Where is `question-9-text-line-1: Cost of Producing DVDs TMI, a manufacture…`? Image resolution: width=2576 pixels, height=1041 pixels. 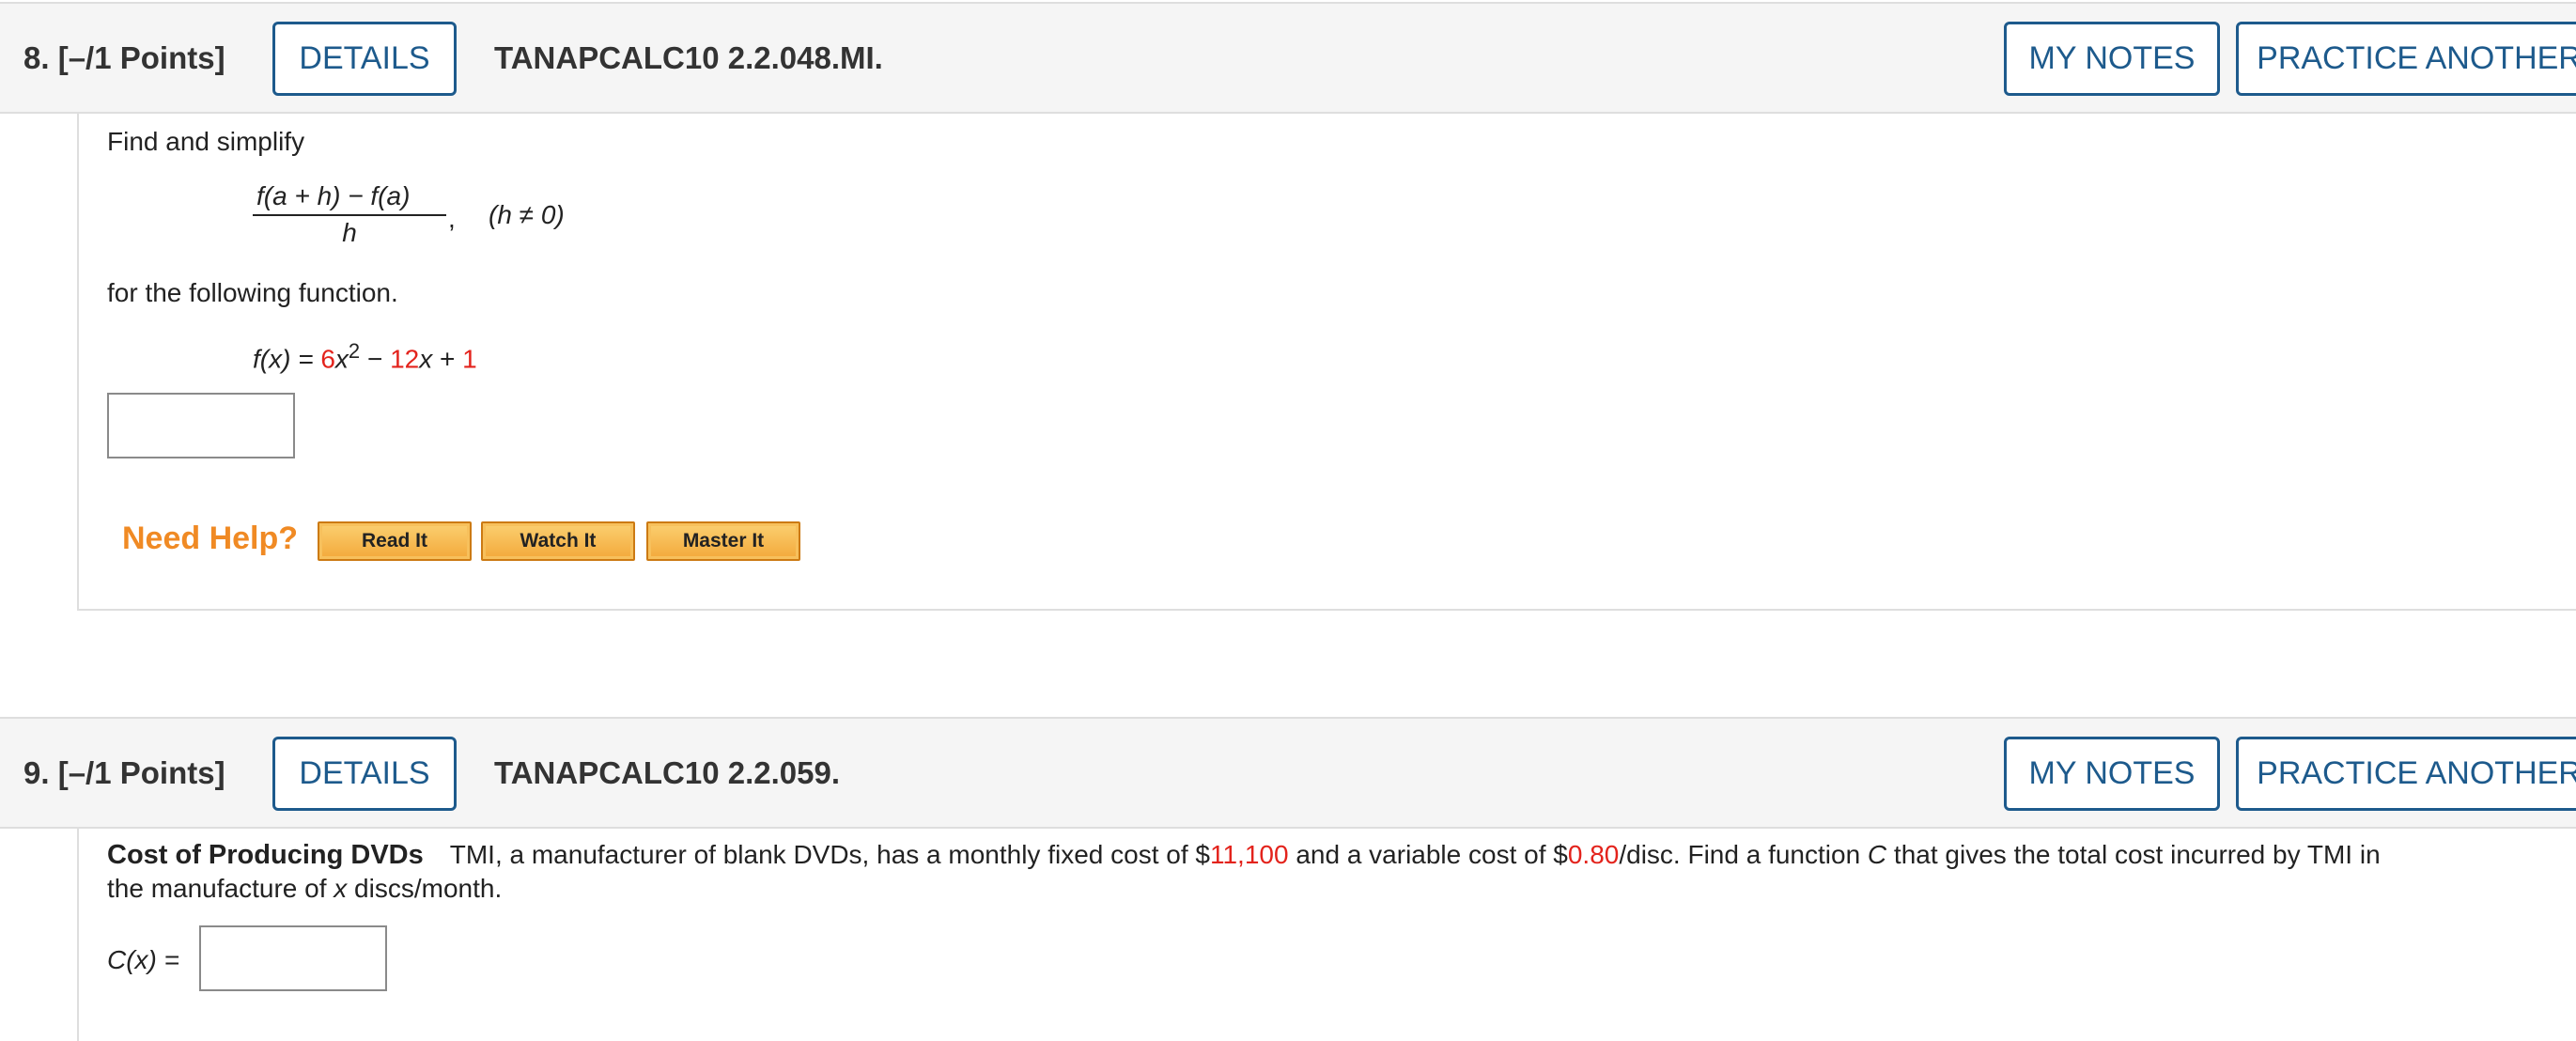 question-9-text-line-1: Cost of Producing DVDs TMI, a manufacture… is located at coordinates (1244, 855).